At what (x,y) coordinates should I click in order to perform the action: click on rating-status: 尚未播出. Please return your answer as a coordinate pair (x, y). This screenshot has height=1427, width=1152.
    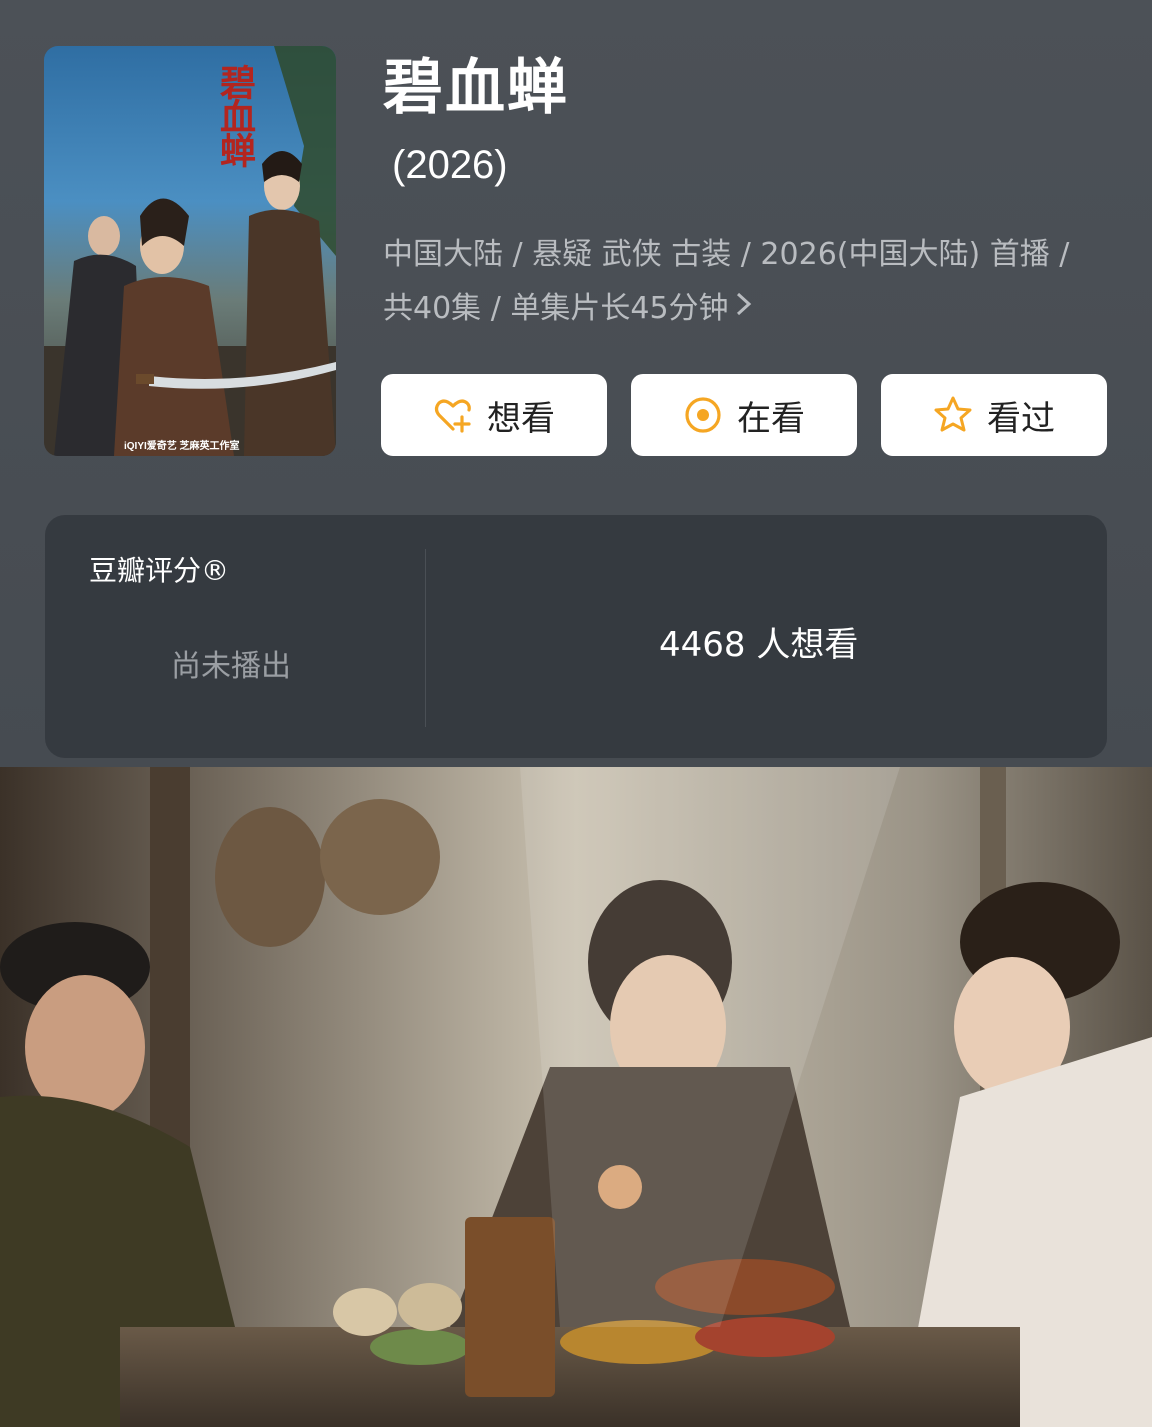
    Looking at the image, I should click on (231, 666).